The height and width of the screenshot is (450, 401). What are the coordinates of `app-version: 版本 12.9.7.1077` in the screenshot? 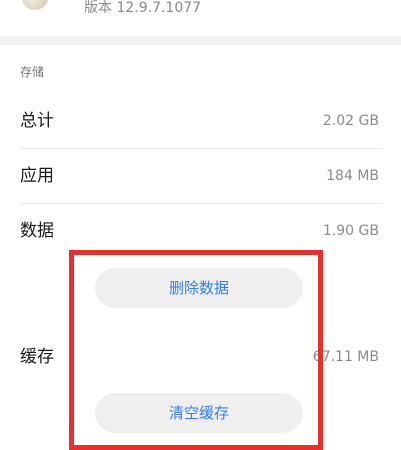 It's located at (143, 8).